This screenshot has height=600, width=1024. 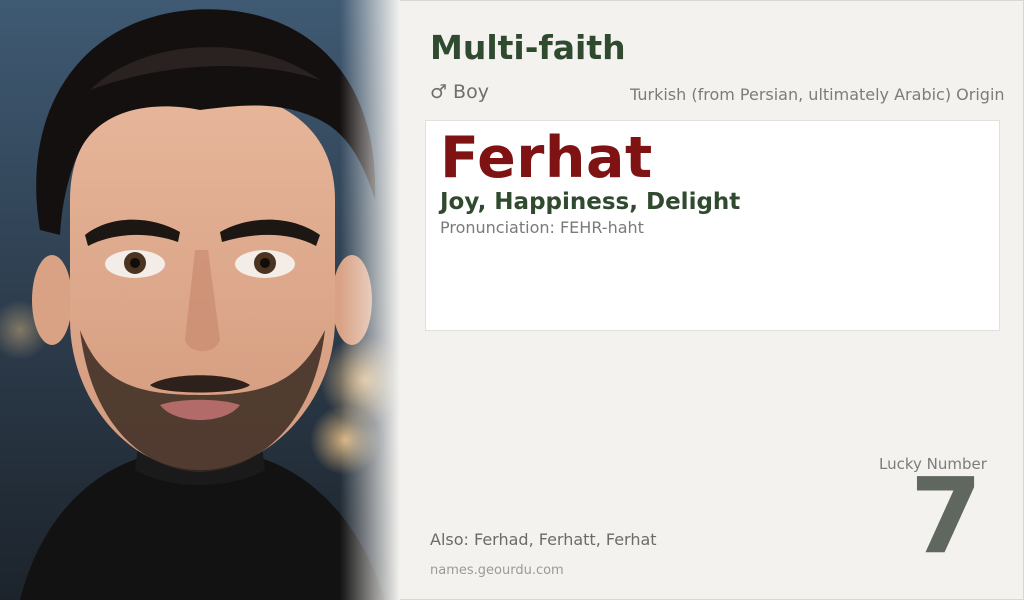 I want to click on alternate-spellings: Also: Ferhad, Ferhatt, Ferhat, so click(x=543, y=539).